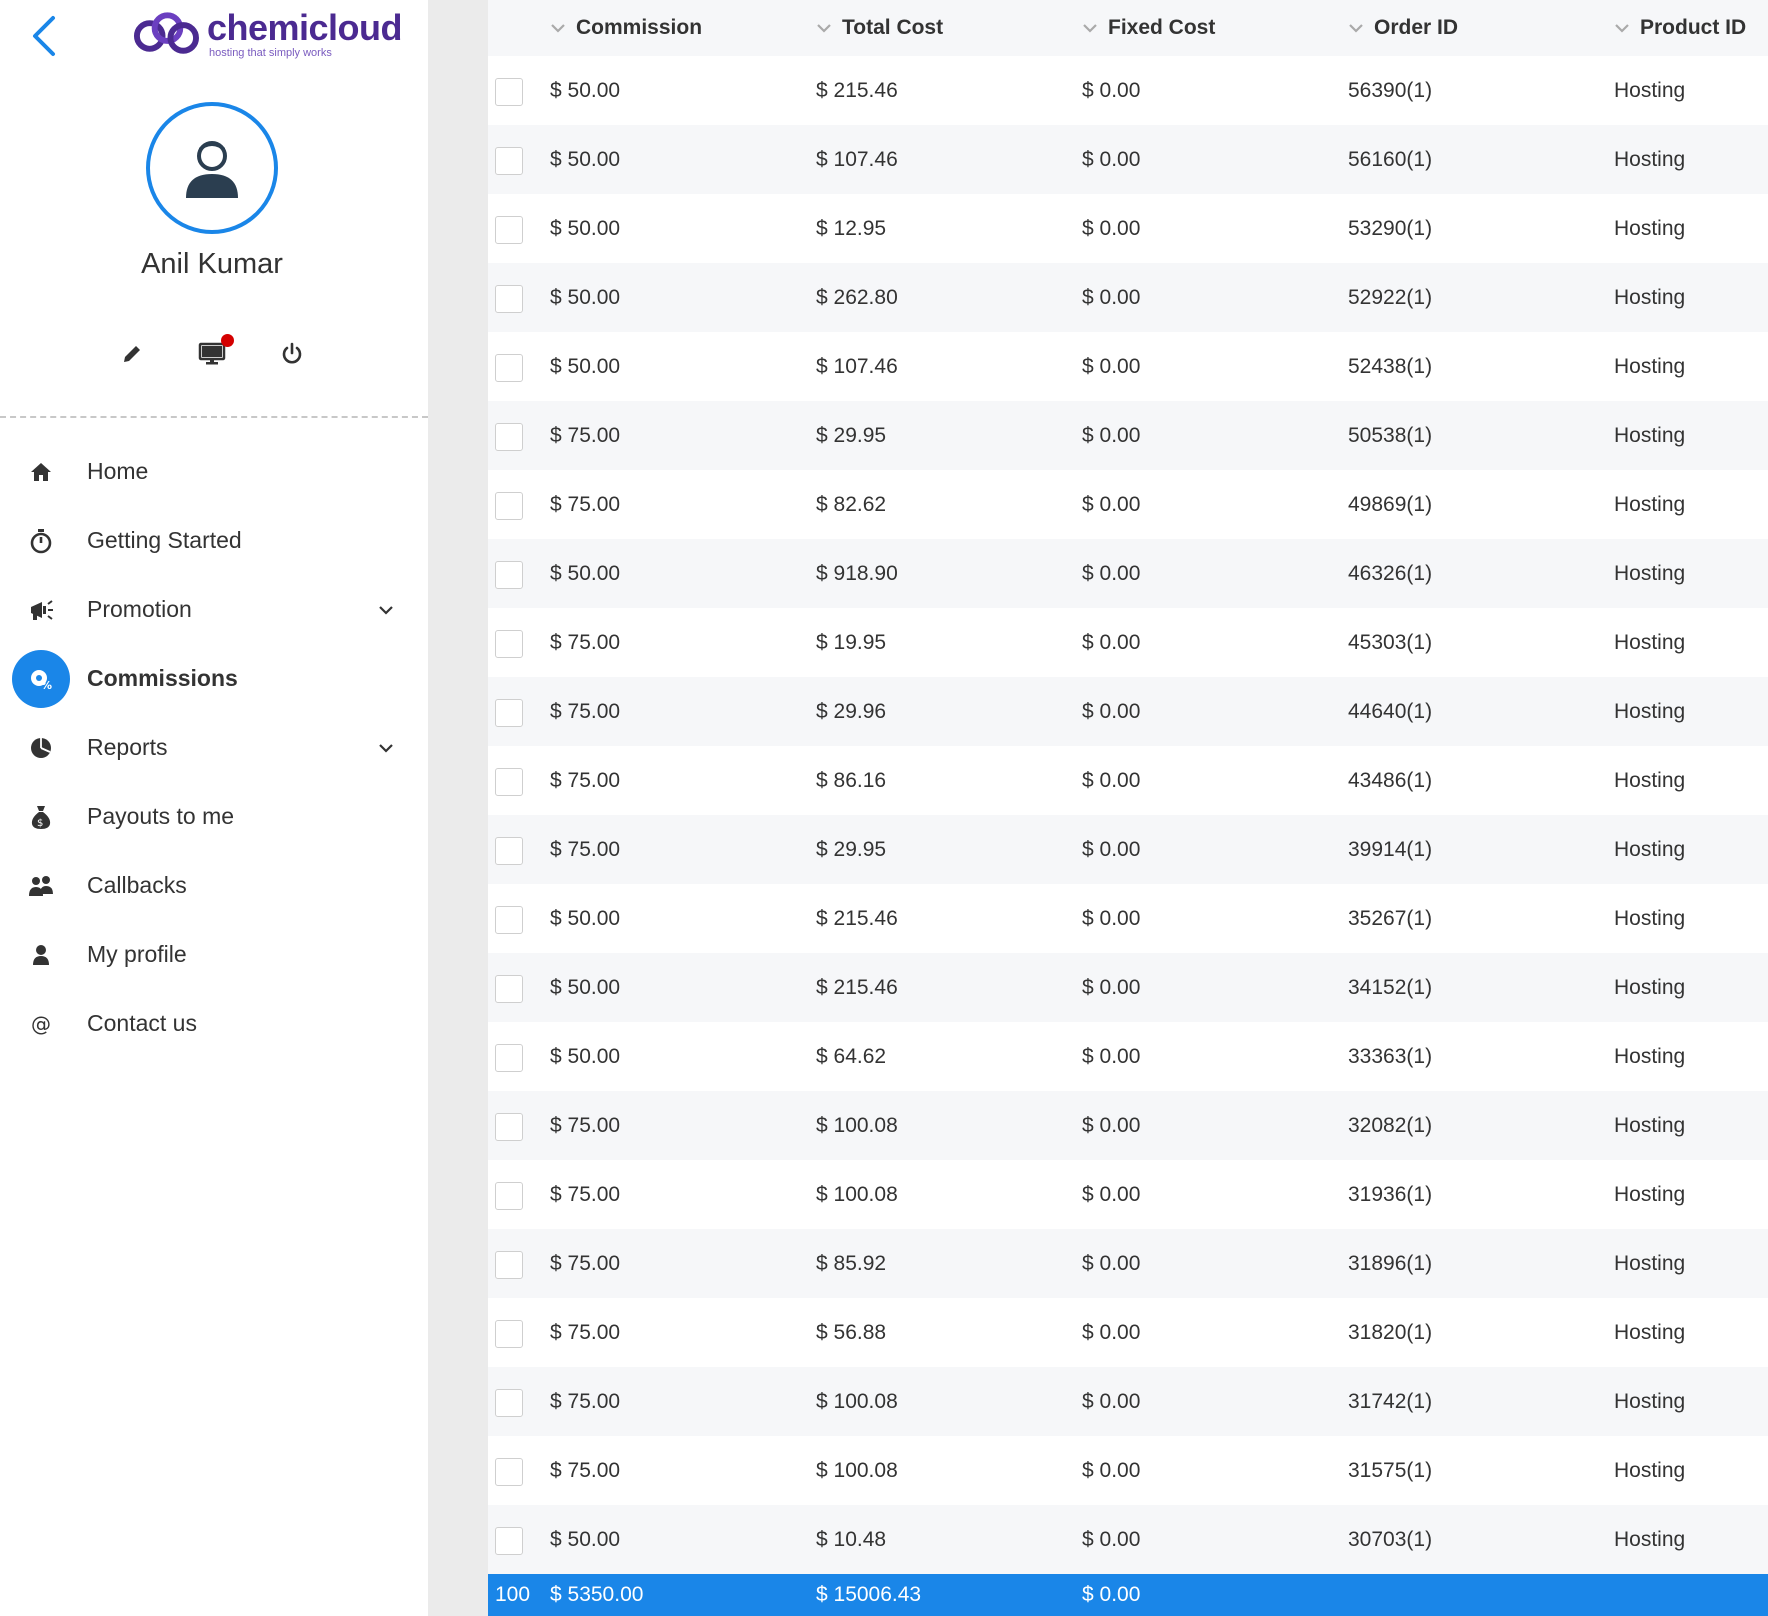  I want to click on cell-order-id: 34152(1), so click(1390, 987).